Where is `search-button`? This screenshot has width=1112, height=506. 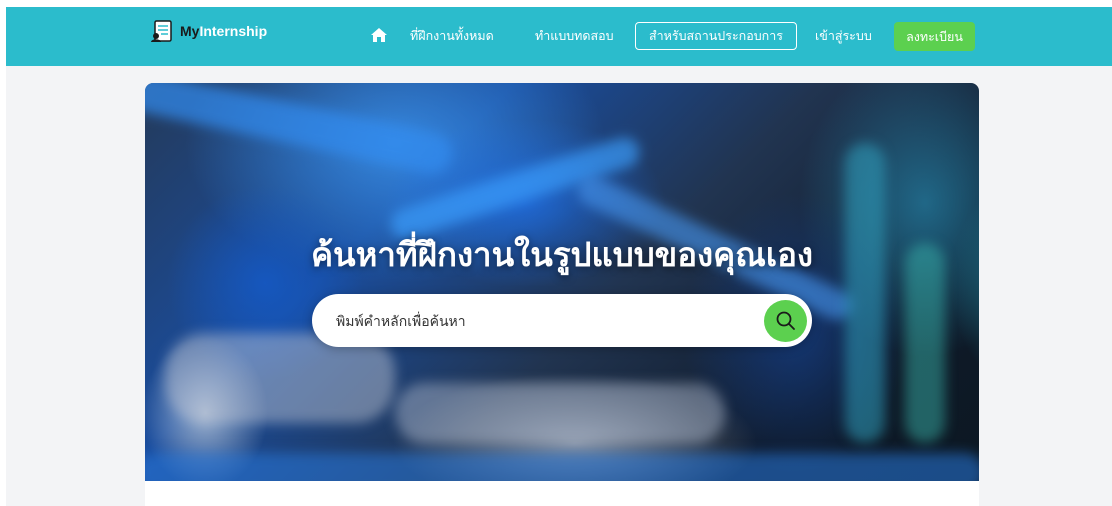
search-button is located at coordinates (785, 321).